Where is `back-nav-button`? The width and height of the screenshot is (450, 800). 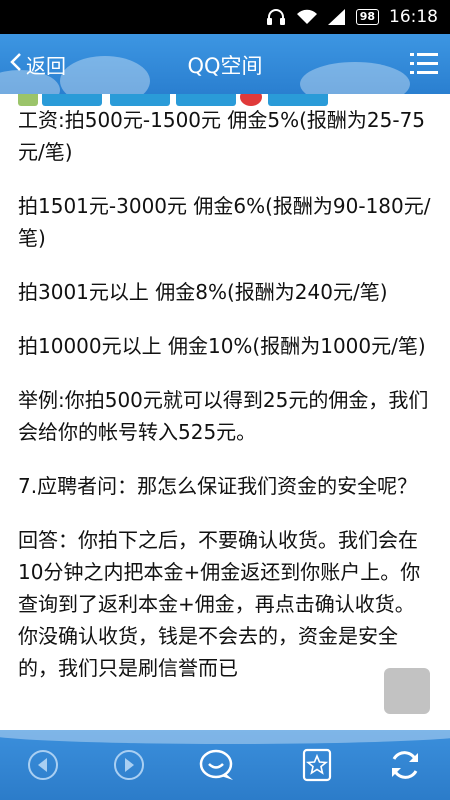 back-nav-button is located at coordinates (43, 765).